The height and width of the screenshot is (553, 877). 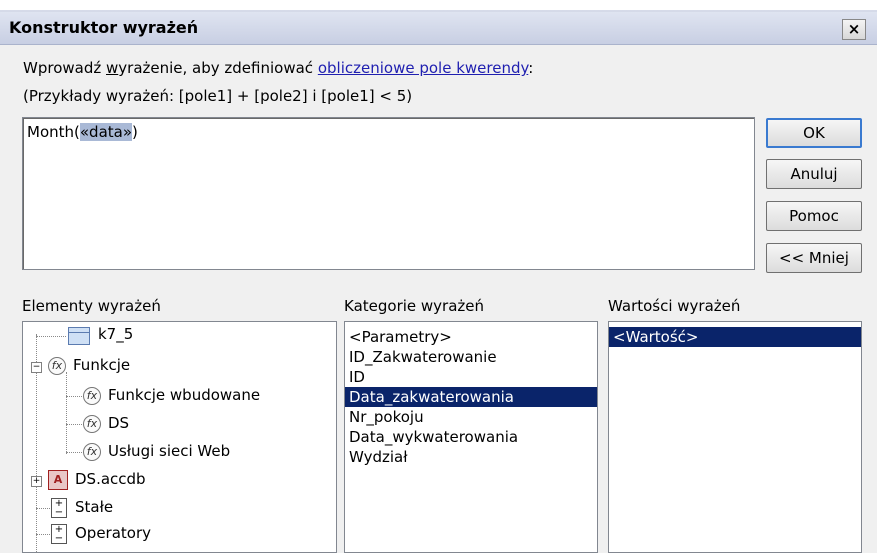 What do you see at coordinates (357, 377) in the screenshot?
I see `list-item: ID` at bounding box center [357, 377].